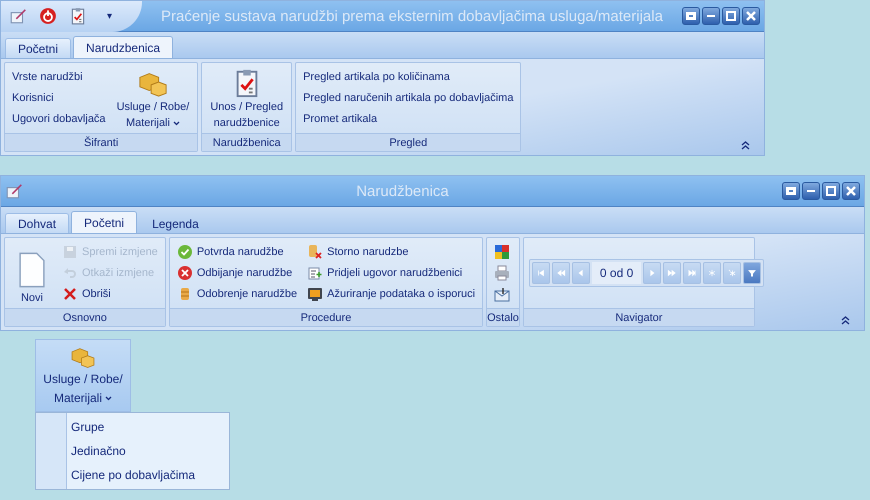 The height and width of the screenshot is (500, 870). I want to click on customize-caret: ▾, so click(109, 16).